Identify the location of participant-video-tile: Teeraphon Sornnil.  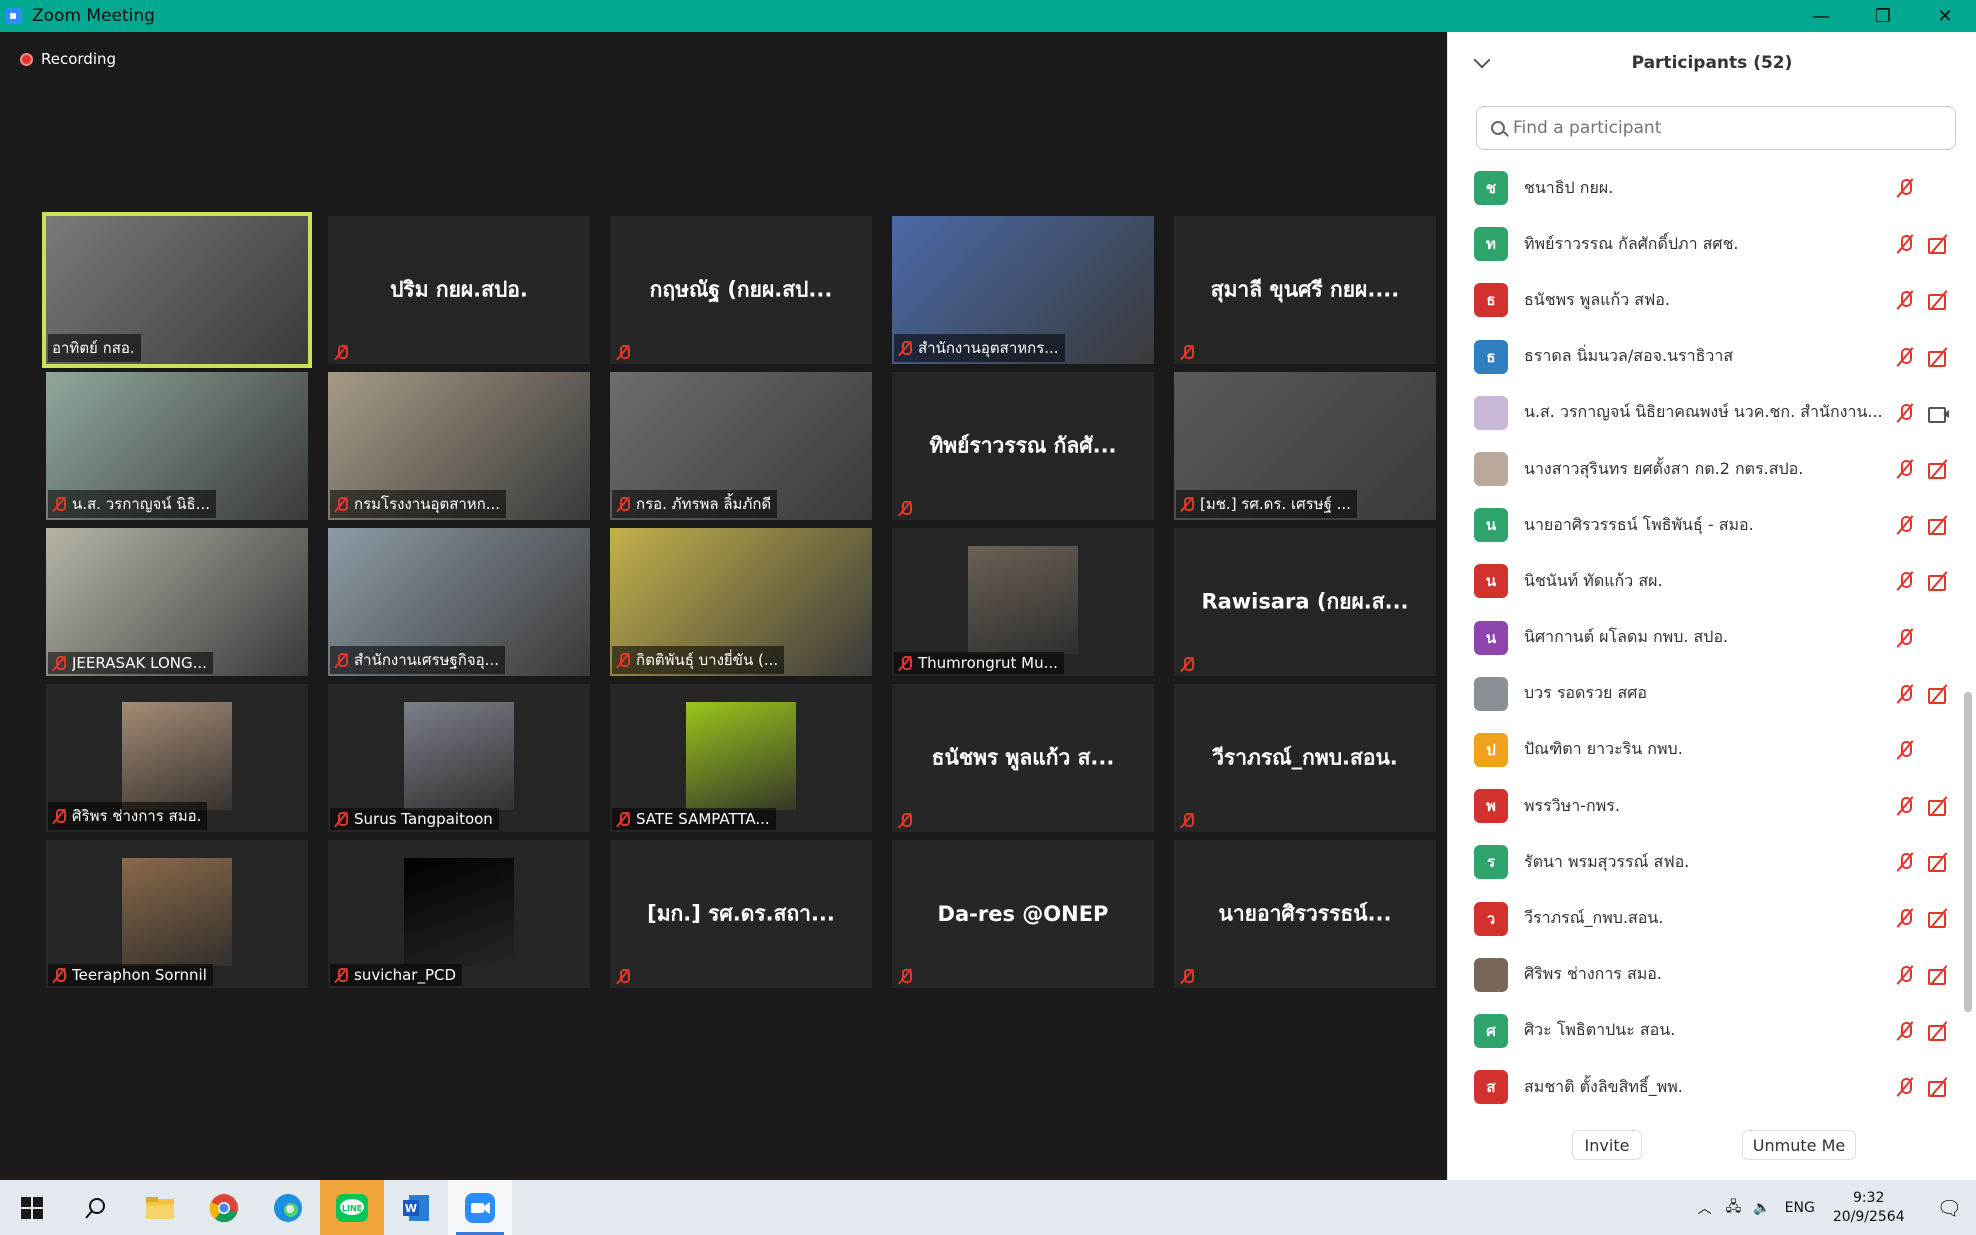
(177, 914).